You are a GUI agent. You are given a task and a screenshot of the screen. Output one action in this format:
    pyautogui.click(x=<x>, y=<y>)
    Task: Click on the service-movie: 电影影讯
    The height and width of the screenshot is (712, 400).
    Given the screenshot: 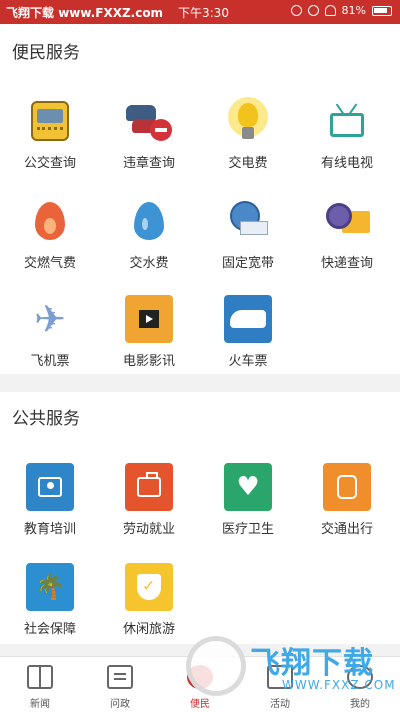 What is the action you would take?
    pyautogui.click(x=149, y=331)
    